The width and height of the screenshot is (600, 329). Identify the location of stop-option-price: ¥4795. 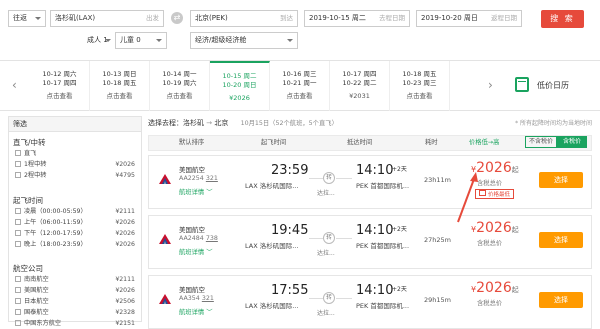
(125, 175).